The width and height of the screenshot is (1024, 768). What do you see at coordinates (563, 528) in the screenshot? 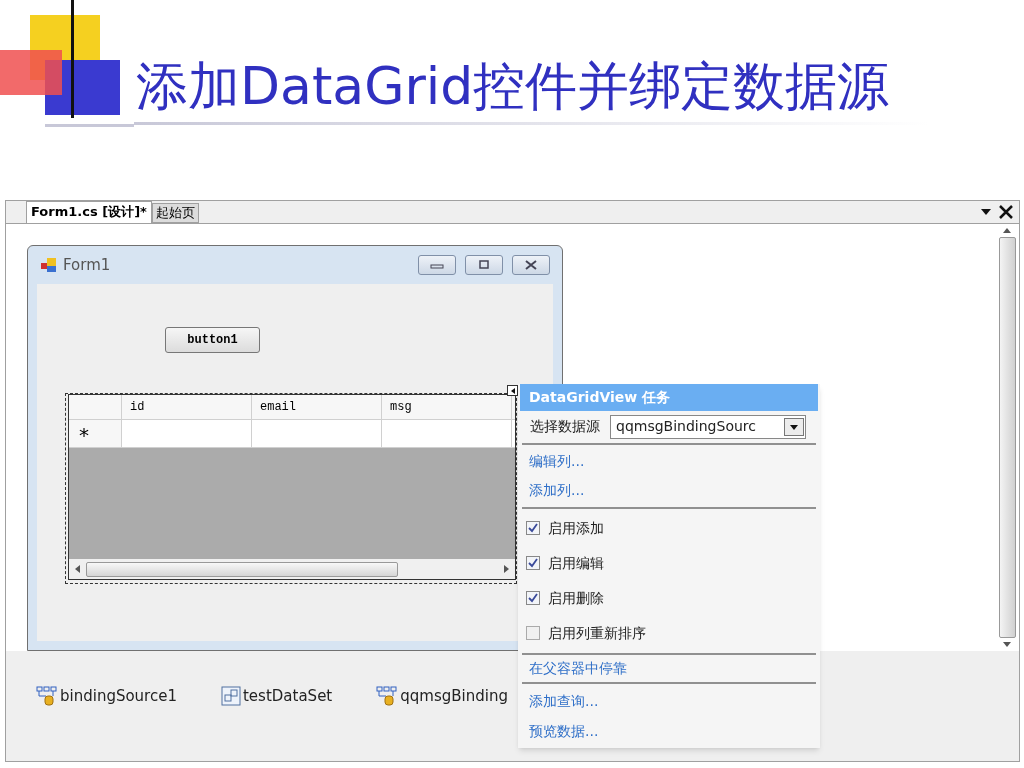
I see `option-checkbox: 启用添加` at bounding box center [563, 528].